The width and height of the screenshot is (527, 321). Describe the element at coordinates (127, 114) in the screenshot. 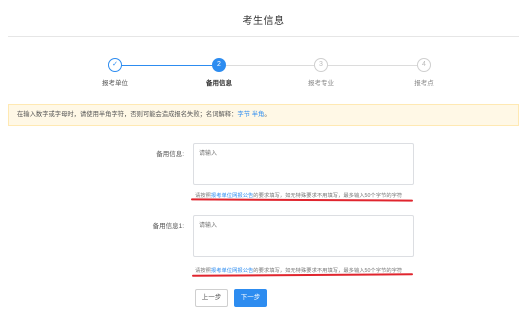

I see `notice-text: 在输入数字或字母时，请使用半角字符，否则可能会造成报名失败；名词解释：` at that location.